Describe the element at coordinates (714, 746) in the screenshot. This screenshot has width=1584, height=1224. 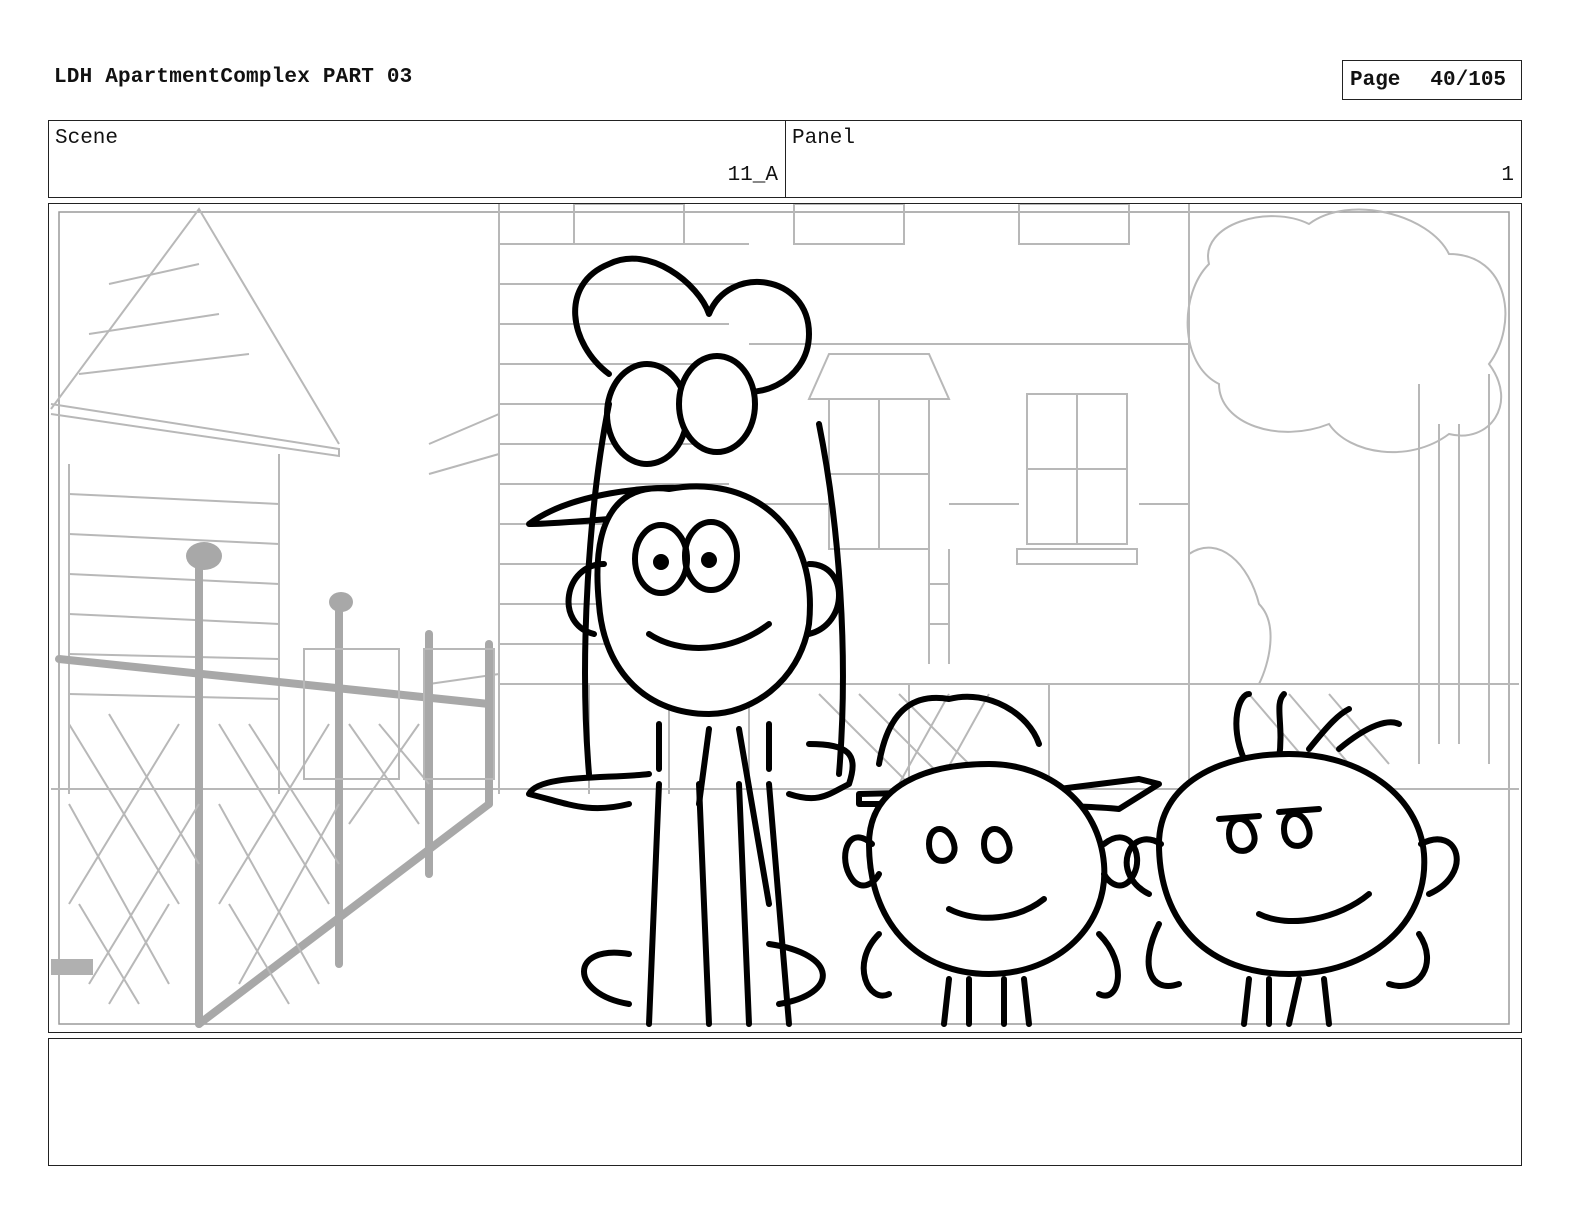
I see `tall-girl-neck` at that location.